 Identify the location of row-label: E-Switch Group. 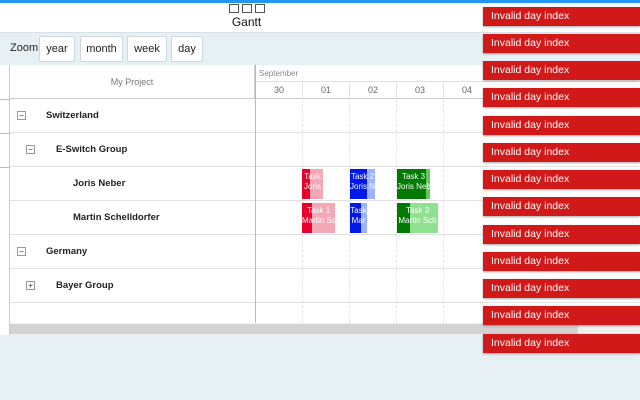
(92, 149).